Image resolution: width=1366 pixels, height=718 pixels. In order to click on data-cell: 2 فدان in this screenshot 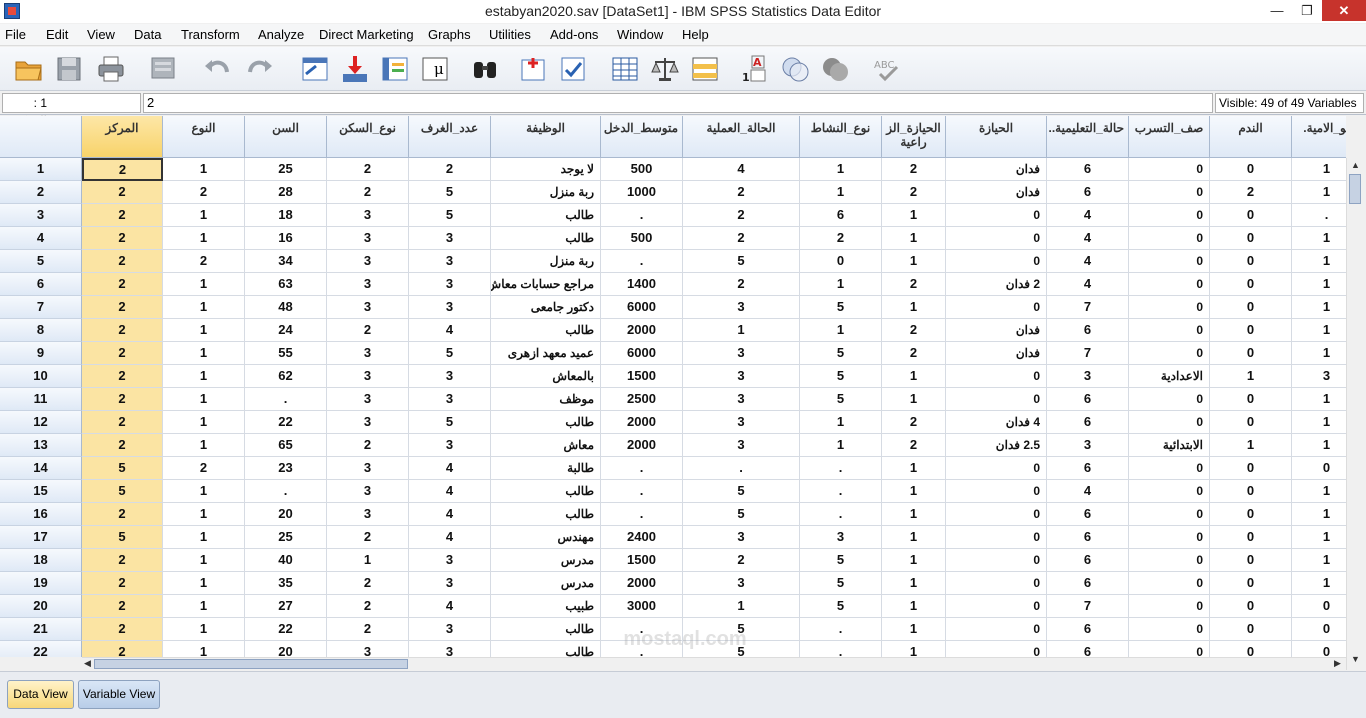, I will do `click(996, 284)`.